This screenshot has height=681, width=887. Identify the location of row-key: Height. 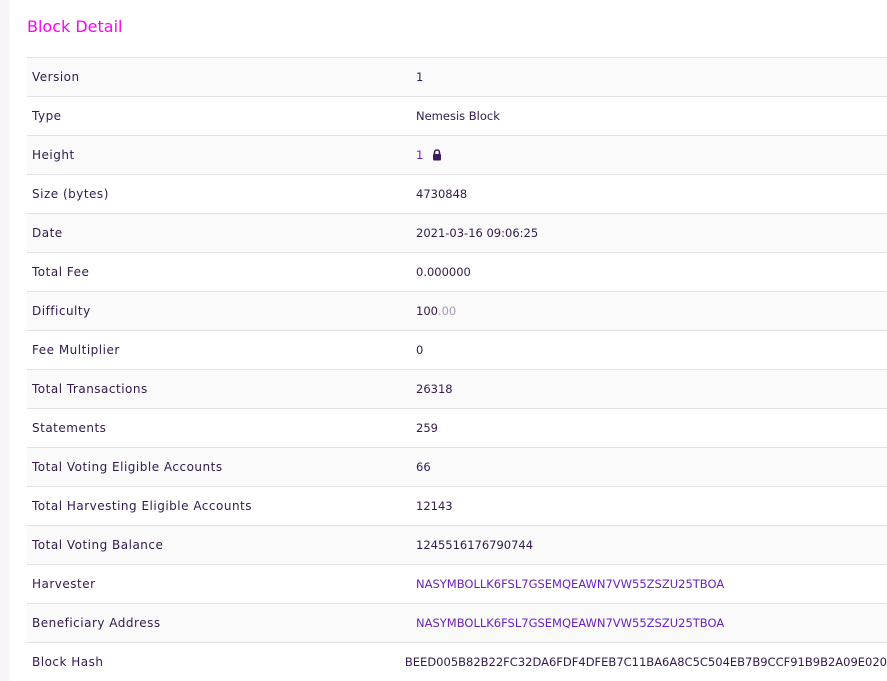
(53, 155).